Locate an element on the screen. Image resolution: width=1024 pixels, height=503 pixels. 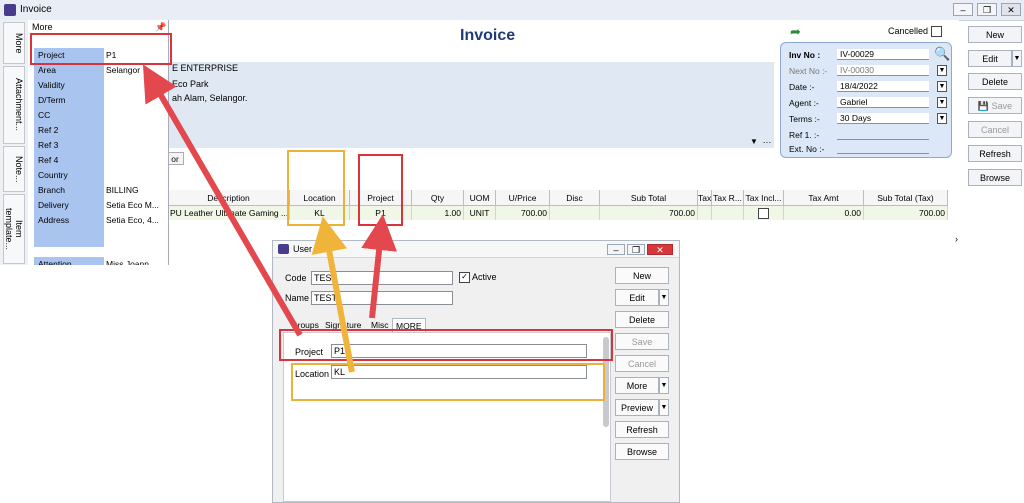
arrow-to-project-column is located at coordinates (379, 266).